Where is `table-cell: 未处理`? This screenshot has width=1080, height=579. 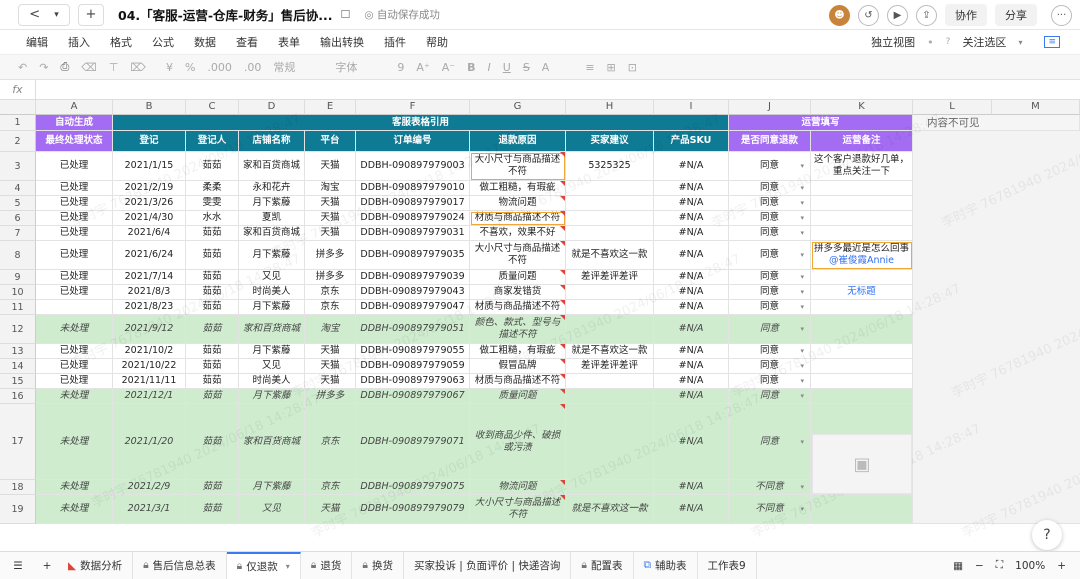 table-cell: 未处理 is located at coordinates (74, 442).